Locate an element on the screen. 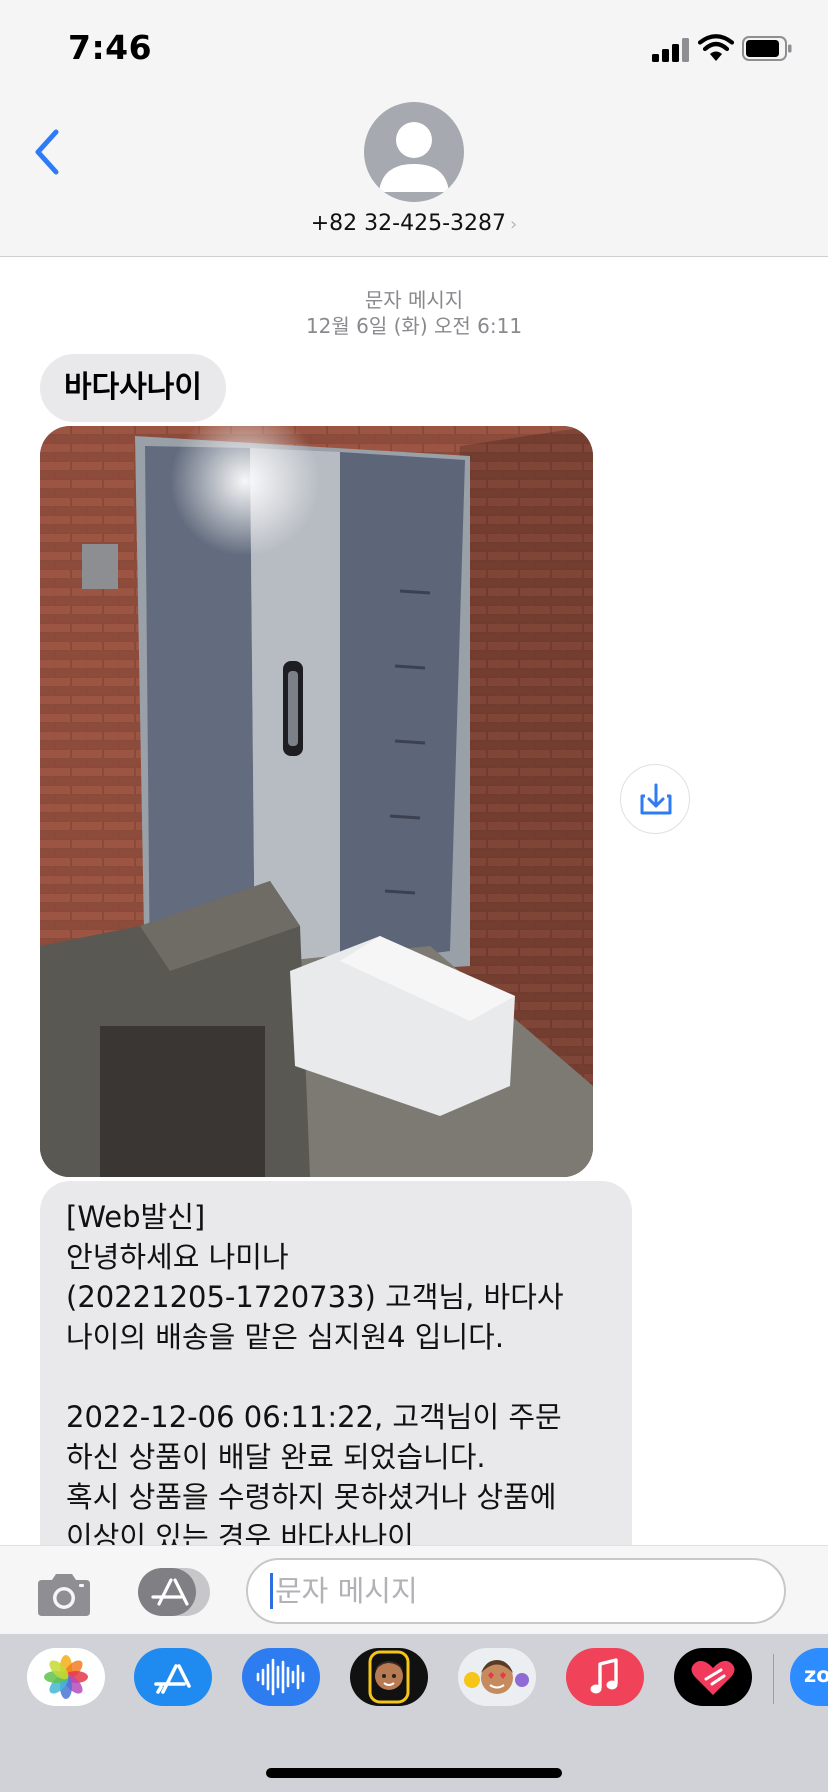  photos-app-icon is located at coordinates (66, 1677).